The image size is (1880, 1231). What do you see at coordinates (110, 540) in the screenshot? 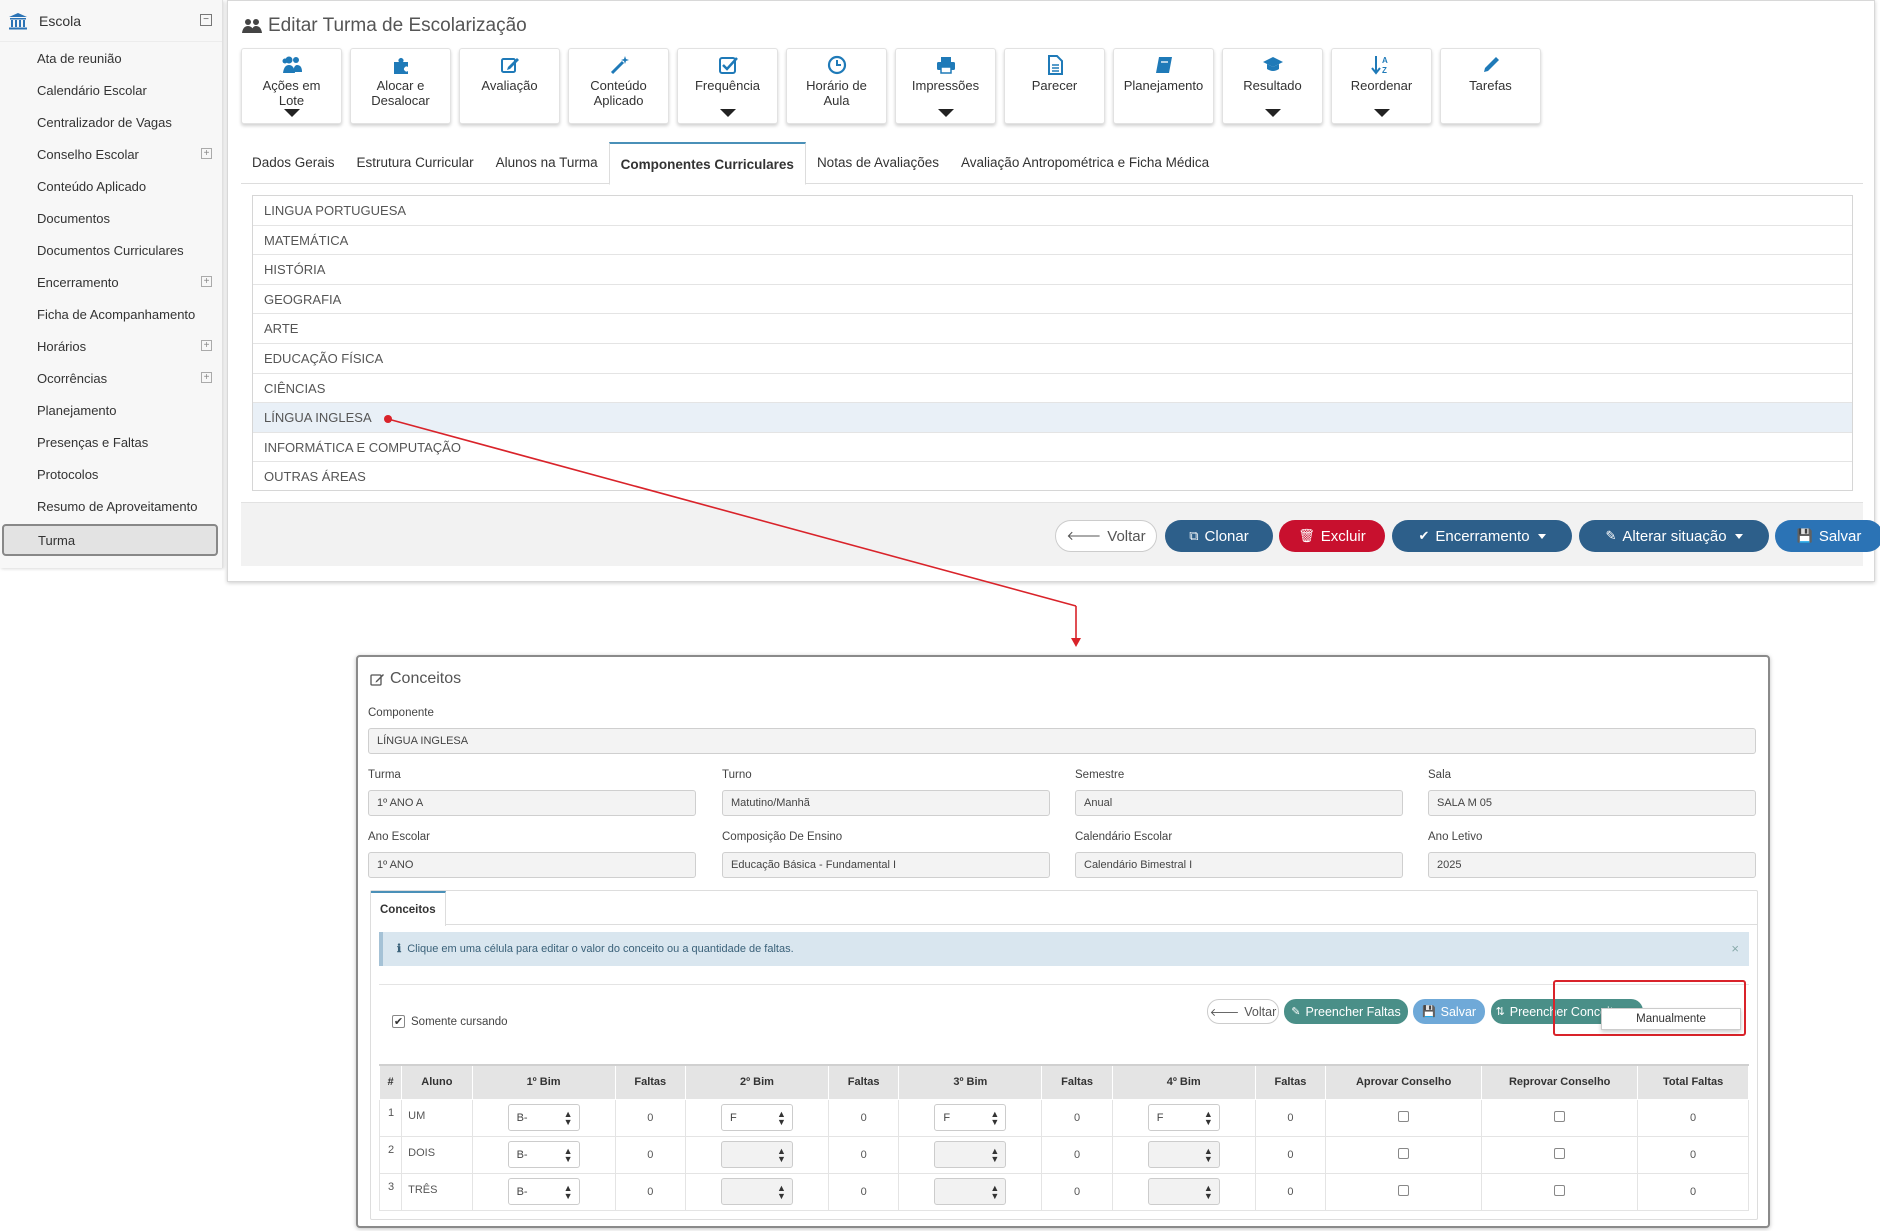
I see `sidebar-item: Turma` at bounding box center [110, 540].